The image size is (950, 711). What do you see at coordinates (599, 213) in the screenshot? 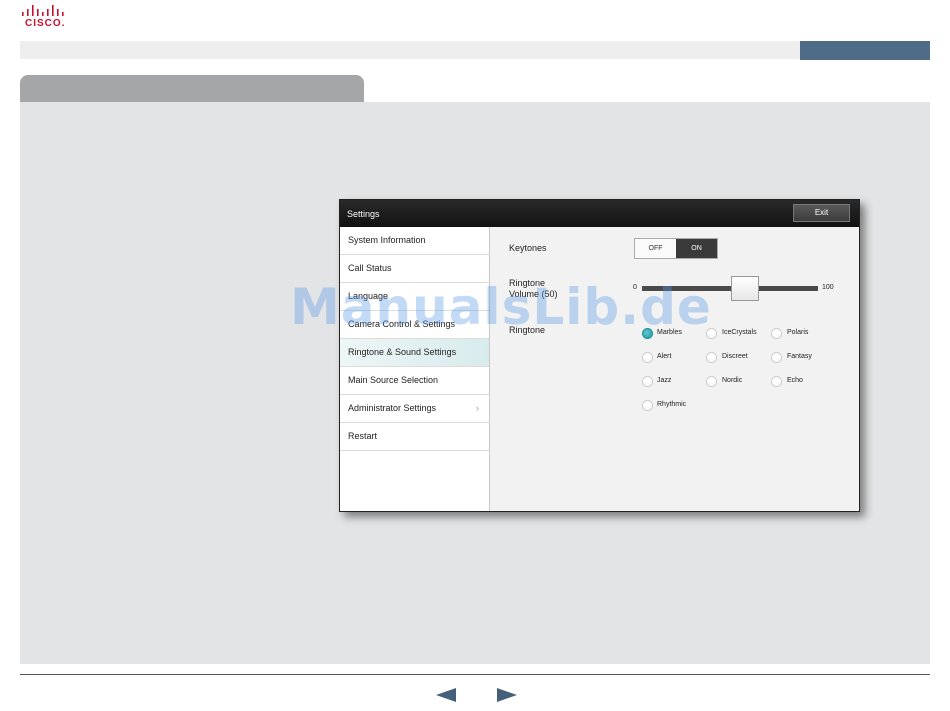
I see `window-title-bar: Settings Exit` at bounding box center [599, 213].